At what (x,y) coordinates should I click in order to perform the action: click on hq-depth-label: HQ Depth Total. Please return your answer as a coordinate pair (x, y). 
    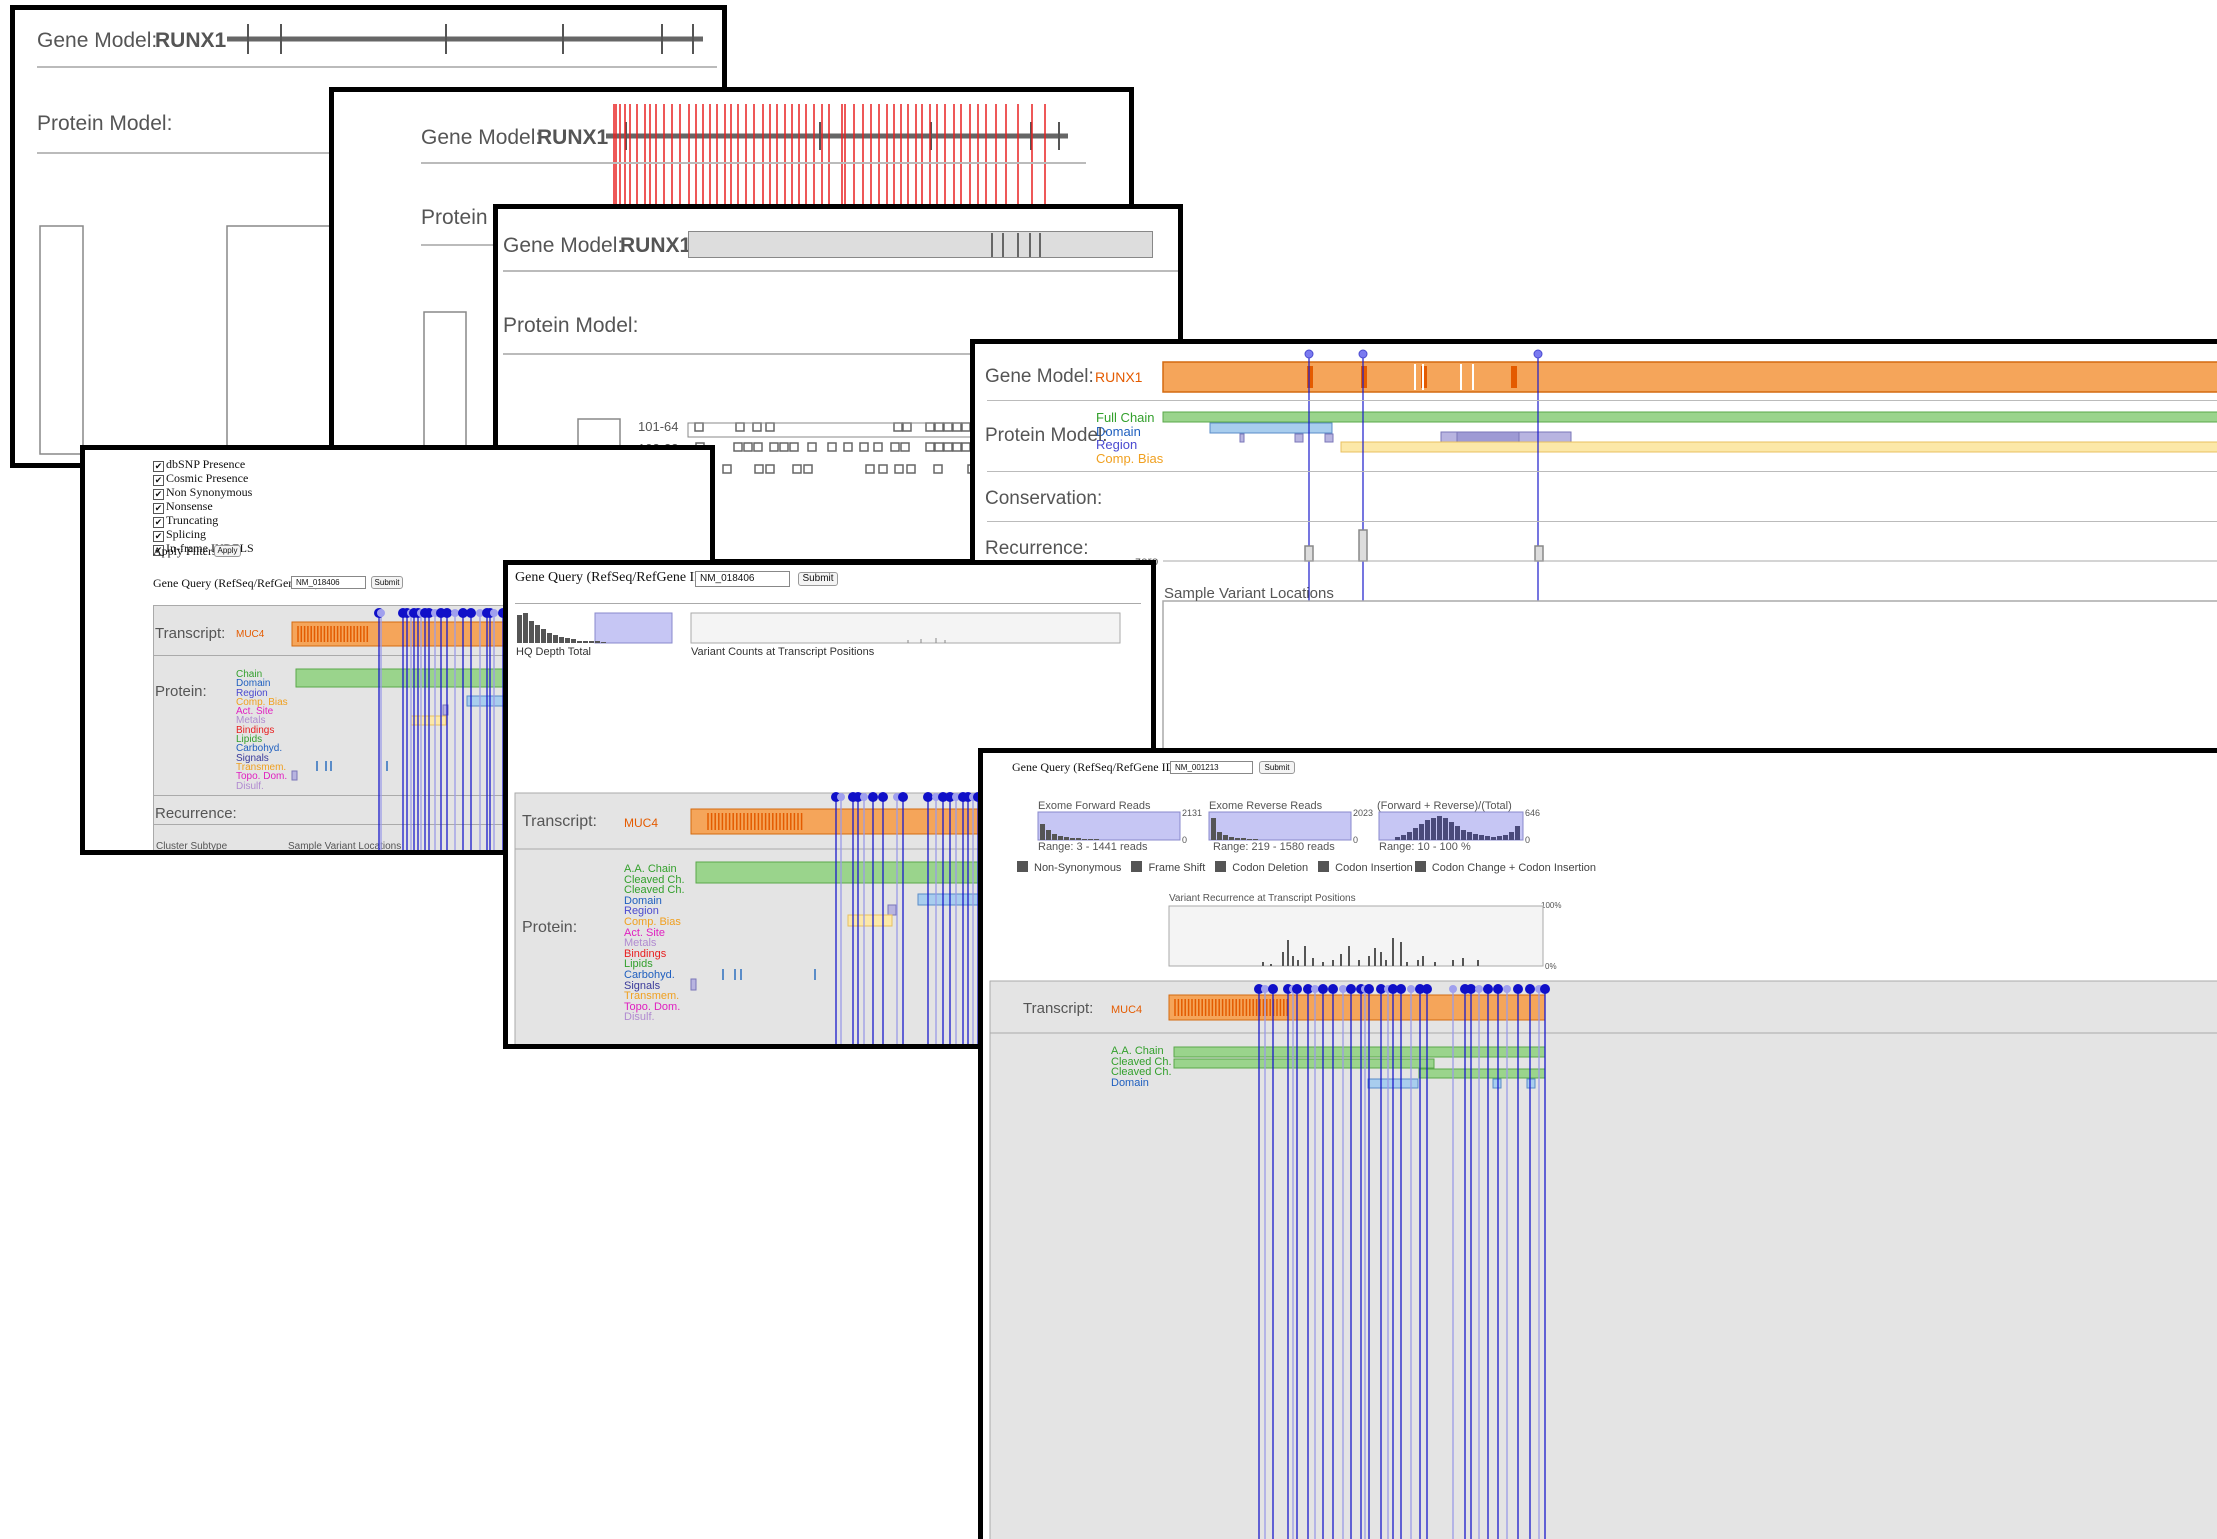
    Looking at the image, I should click on (554, 652).